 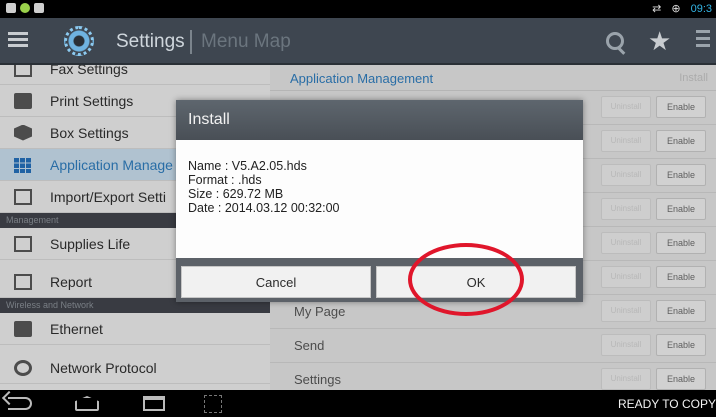 What do you see at coordinates (79, 41) in the screenshot?
I see `settings-gear-icon` at bounding box center [79, 41].